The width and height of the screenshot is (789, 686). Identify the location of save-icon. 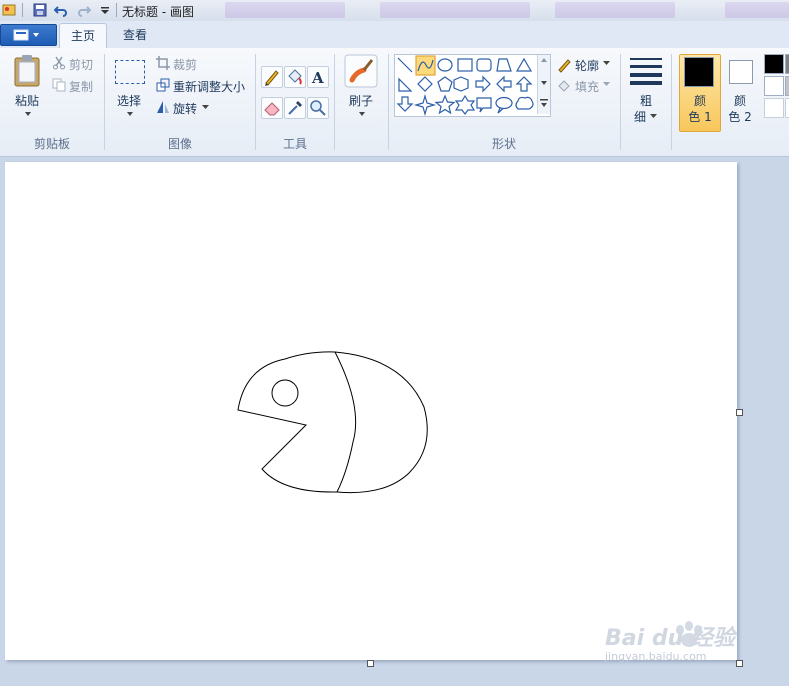
(40, 10).